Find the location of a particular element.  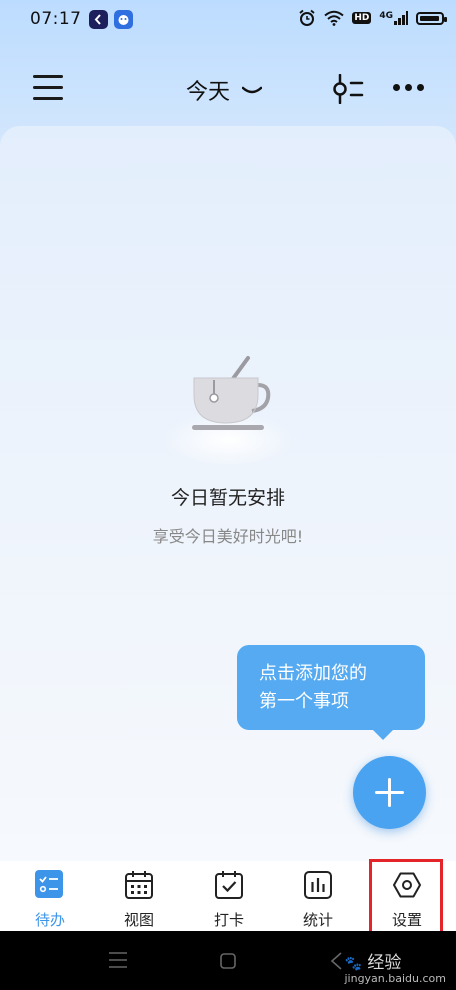

bottom-tab-bar: 待办 视图 打卡 统计 设置 is located at coordinates (228, 896).